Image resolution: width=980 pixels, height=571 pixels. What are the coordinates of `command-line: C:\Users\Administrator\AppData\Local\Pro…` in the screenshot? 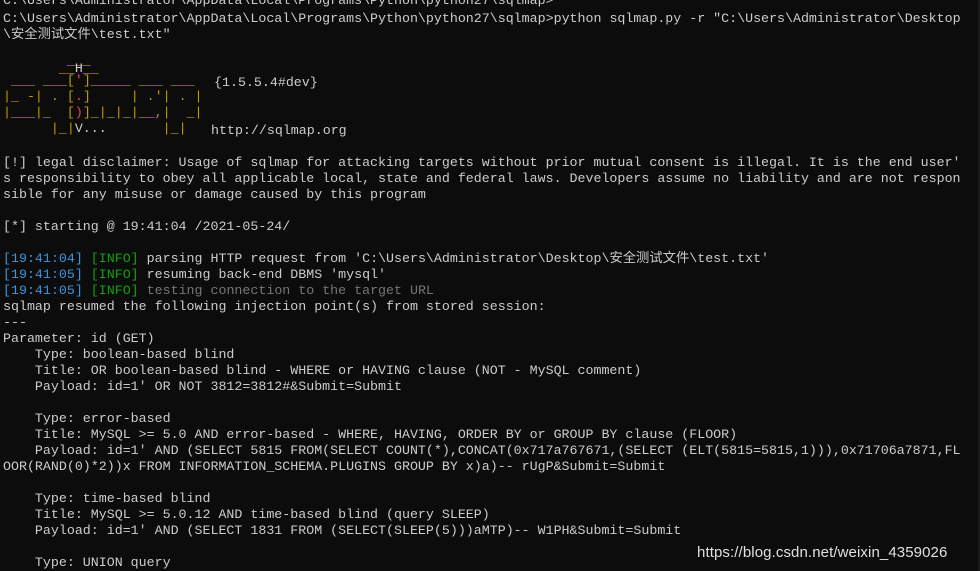 It's located at (482, 19).